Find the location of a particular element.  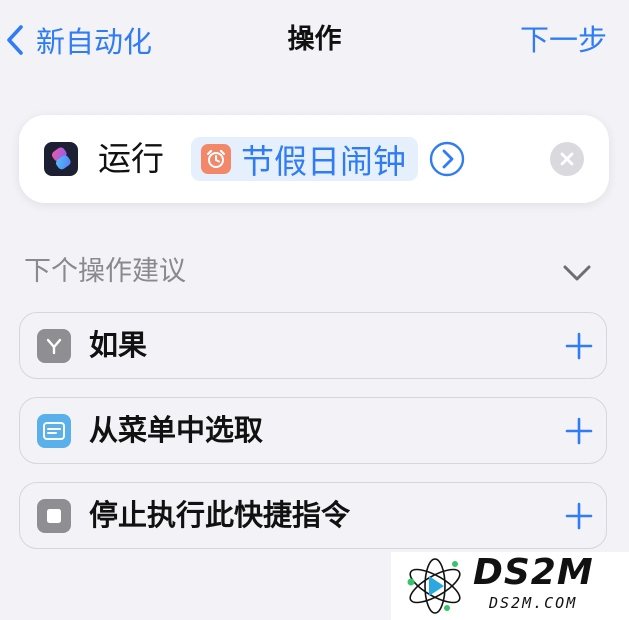

close-icon is located at coordinates (567, 159).